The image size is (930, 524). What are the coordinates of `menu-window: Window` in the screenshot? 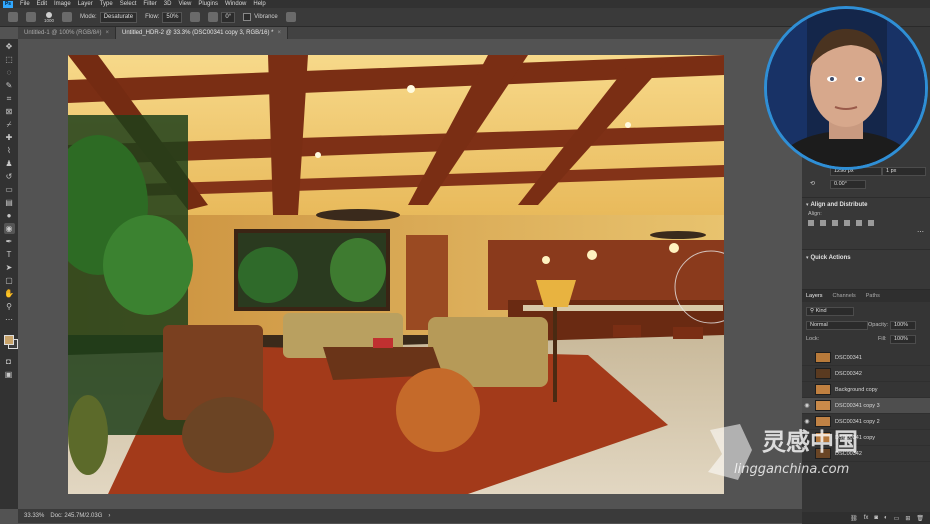 It's located at (235, 4).